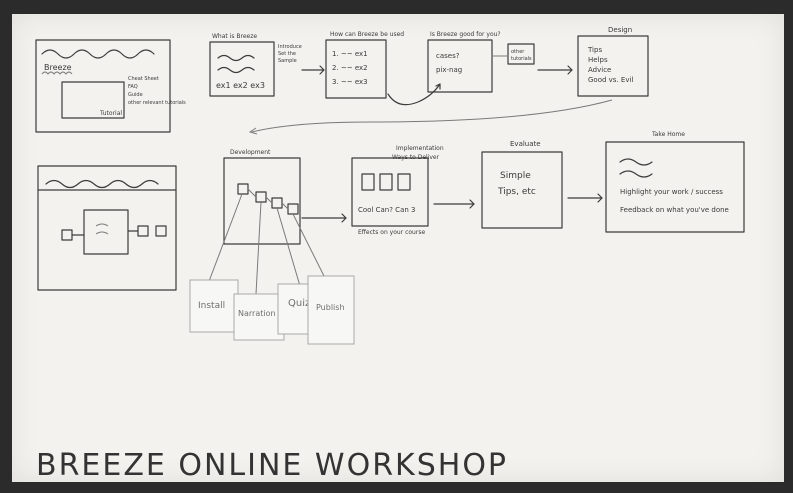 This screenshot has height=493, width=793. What do you see at coordinates (211, 306) in the screenshot?
I see `card-install-label: Install` at bounding box center [211, 306].